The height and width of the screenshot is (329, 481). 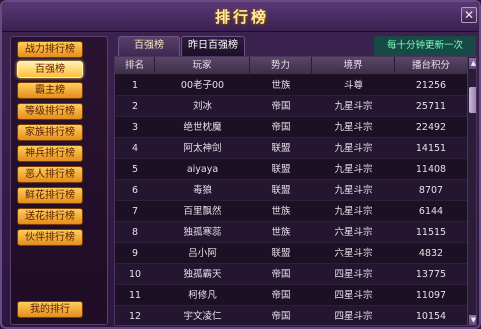 I want to click on cell-arena-score: 21256, so click(x=431, y=85).